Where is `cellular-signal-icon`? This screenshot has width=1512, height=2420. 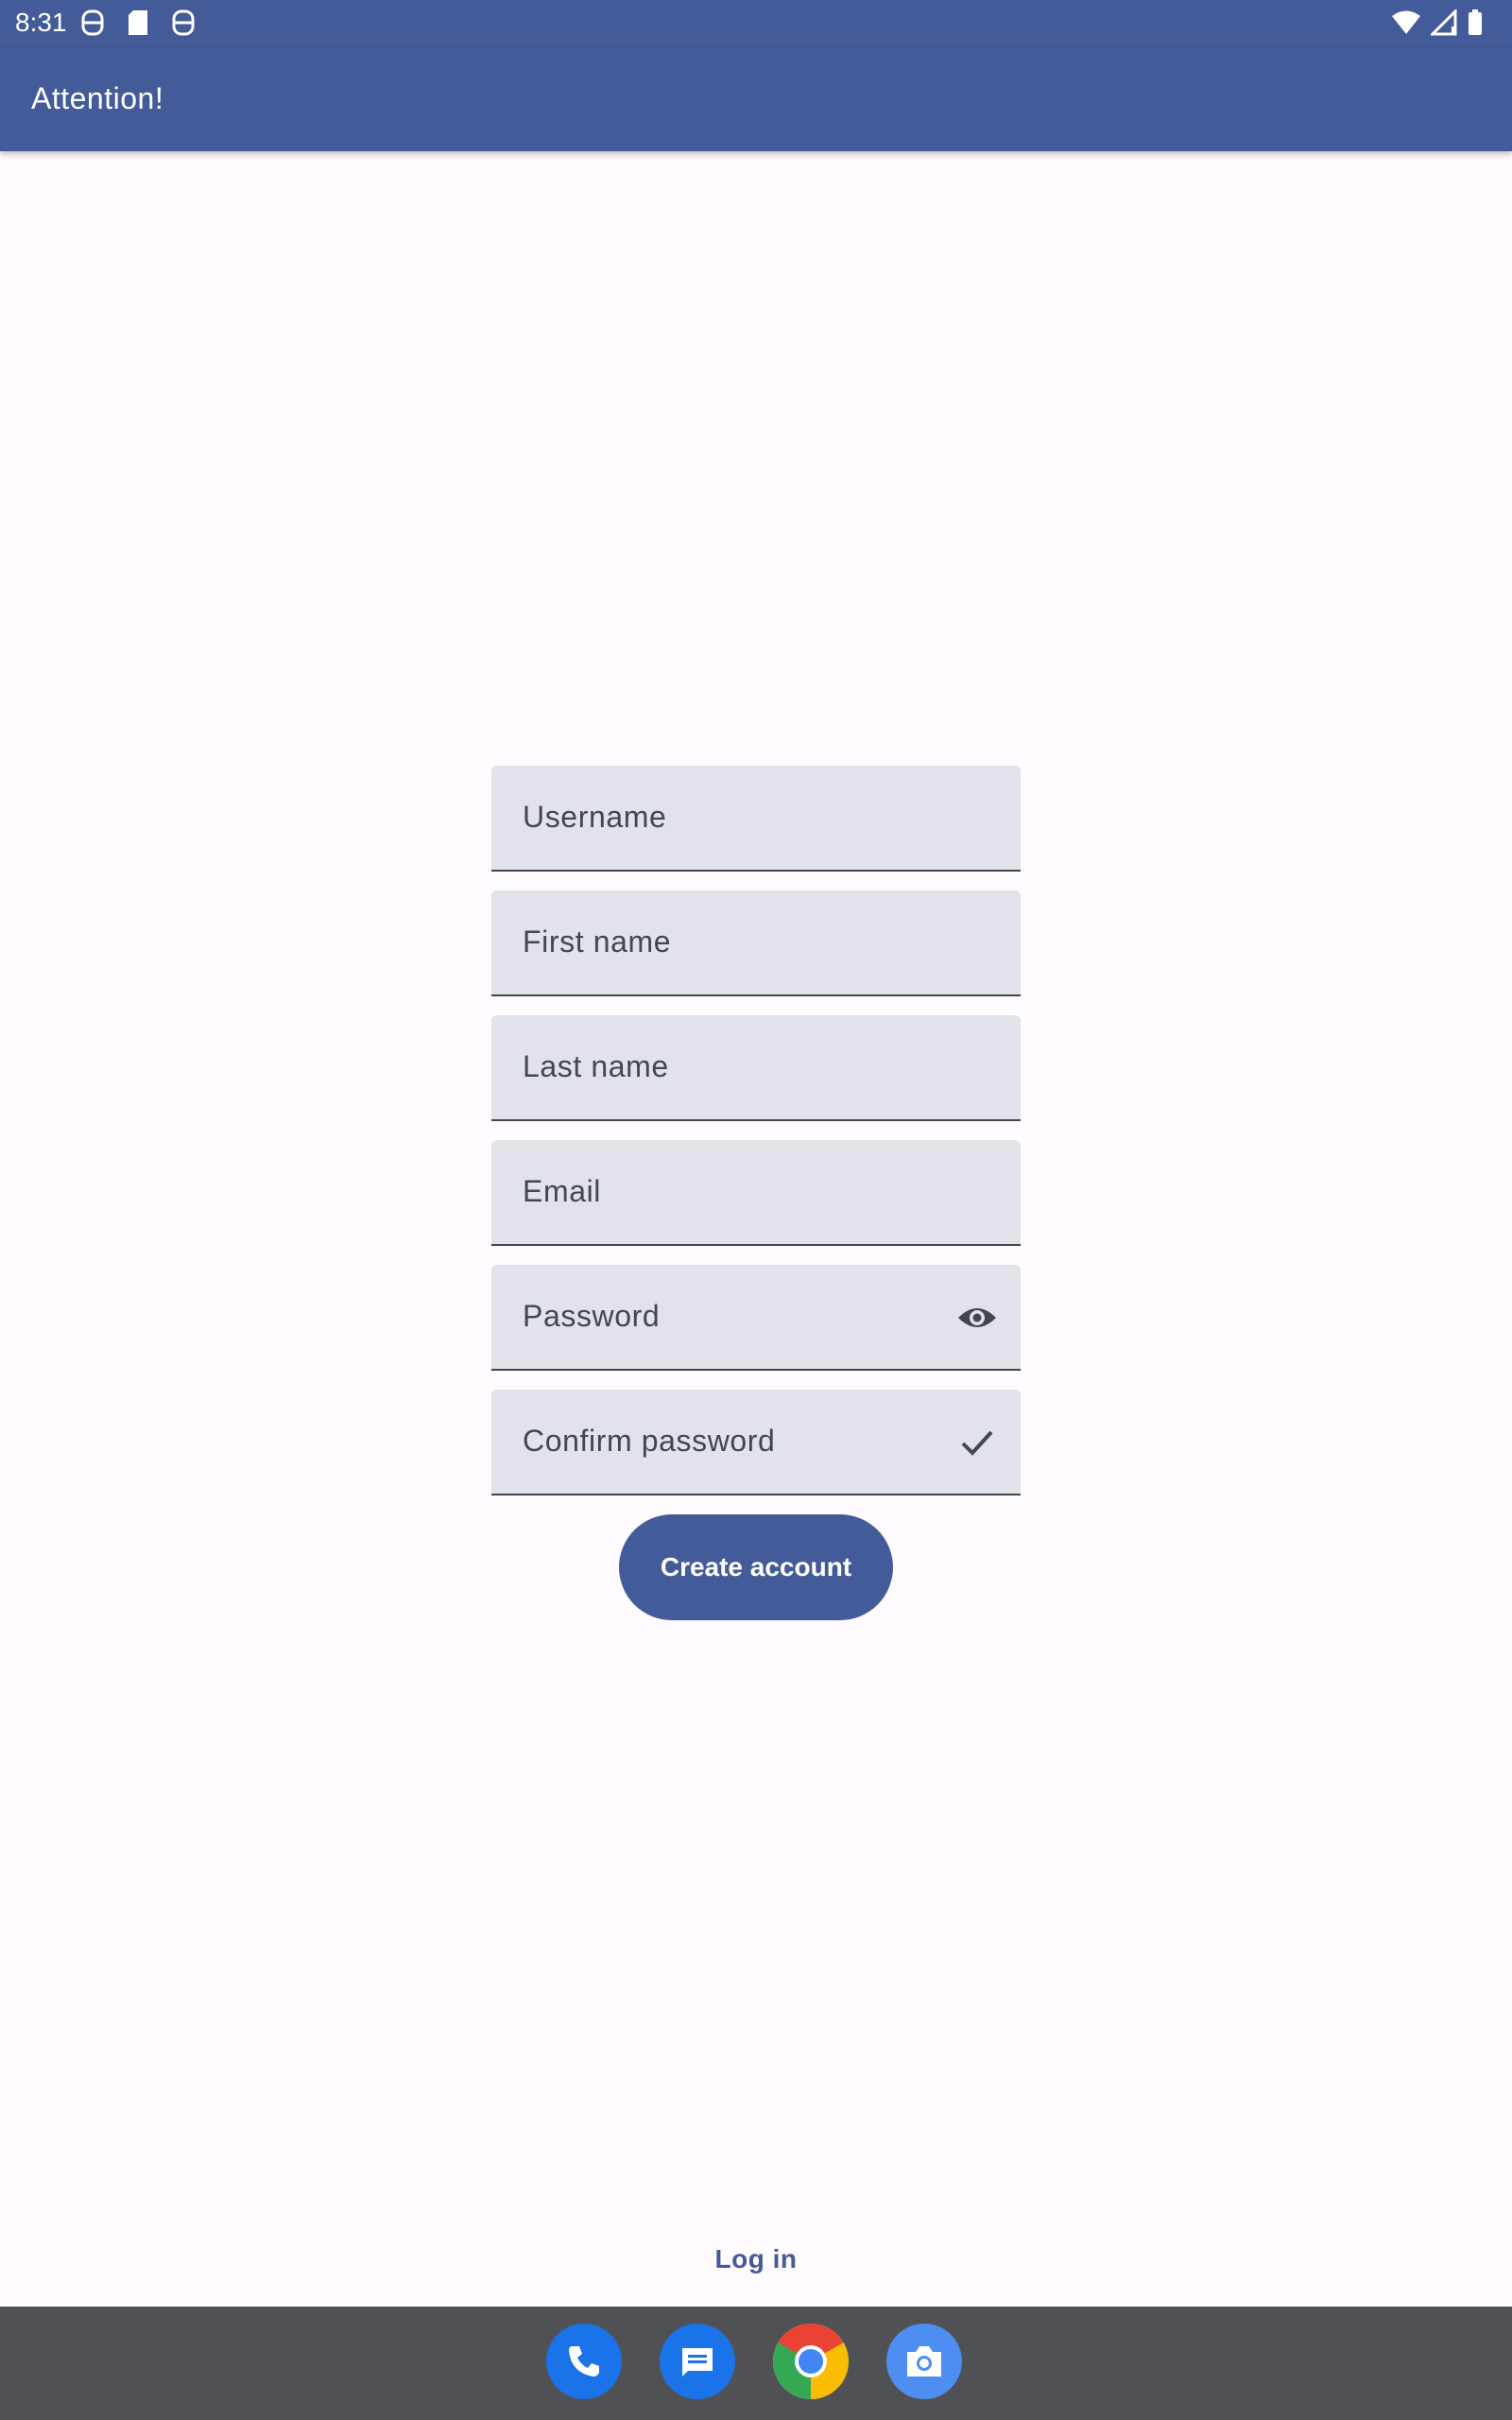 cellular-signal-icon is located at coordinates (1444, 22).